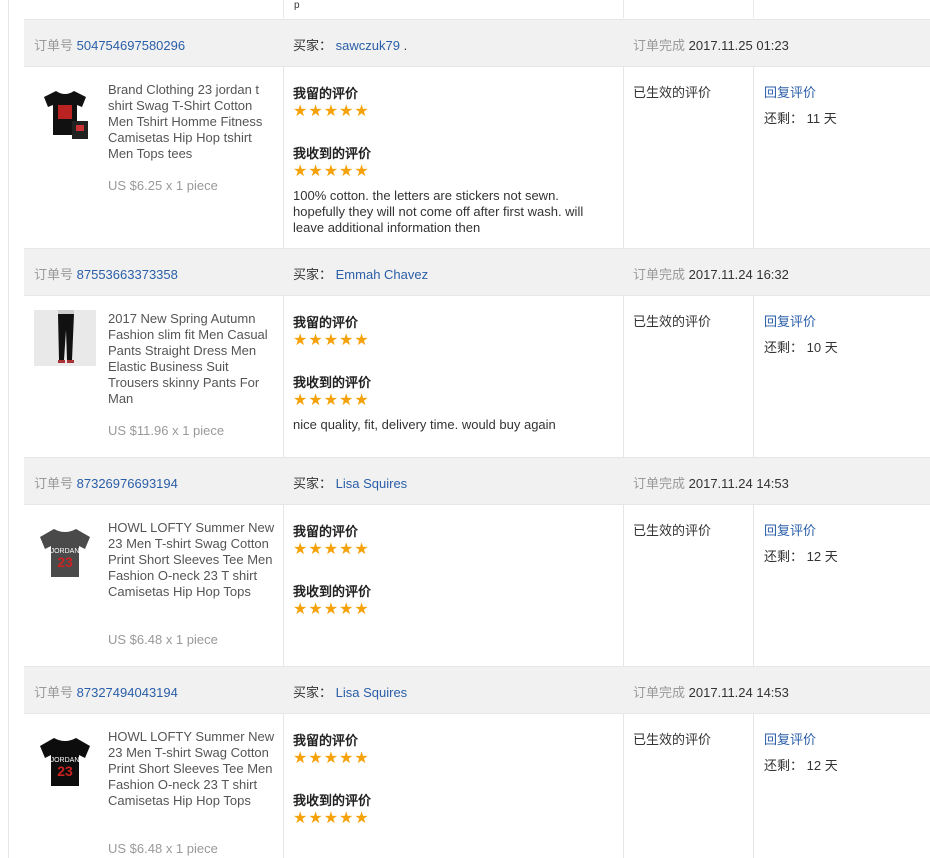 The image size is (930, 858). What do you see at coordinates (814, 347) in the screenshot?
I see `remaining-value: 10` at bounding box center [814, 347].